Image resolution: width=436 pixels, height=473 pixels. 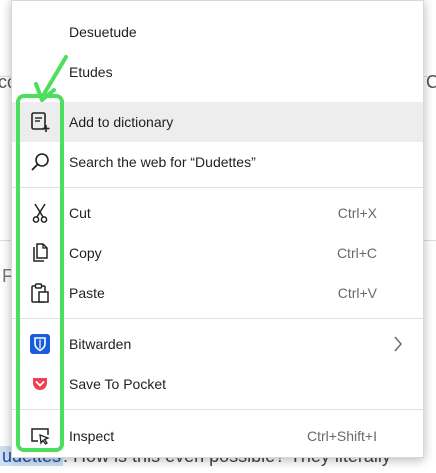 What do you see at coordinates (85, 253) in the screenshot?
I see `menu-item-label: Copy` at bounding box center [85, 253].